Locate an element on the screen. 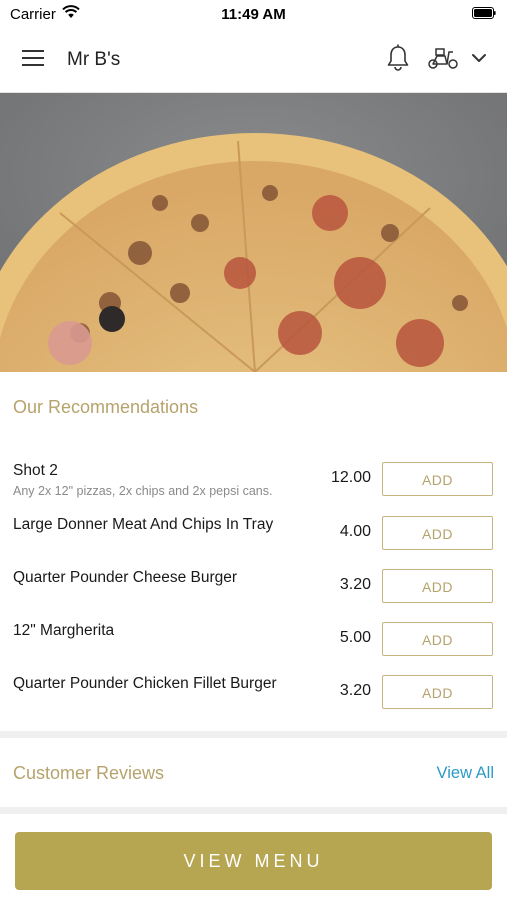 The width and height of the screenshot is (507, 900). status-time: 11:49 AM is located at coordinates (253, 14).